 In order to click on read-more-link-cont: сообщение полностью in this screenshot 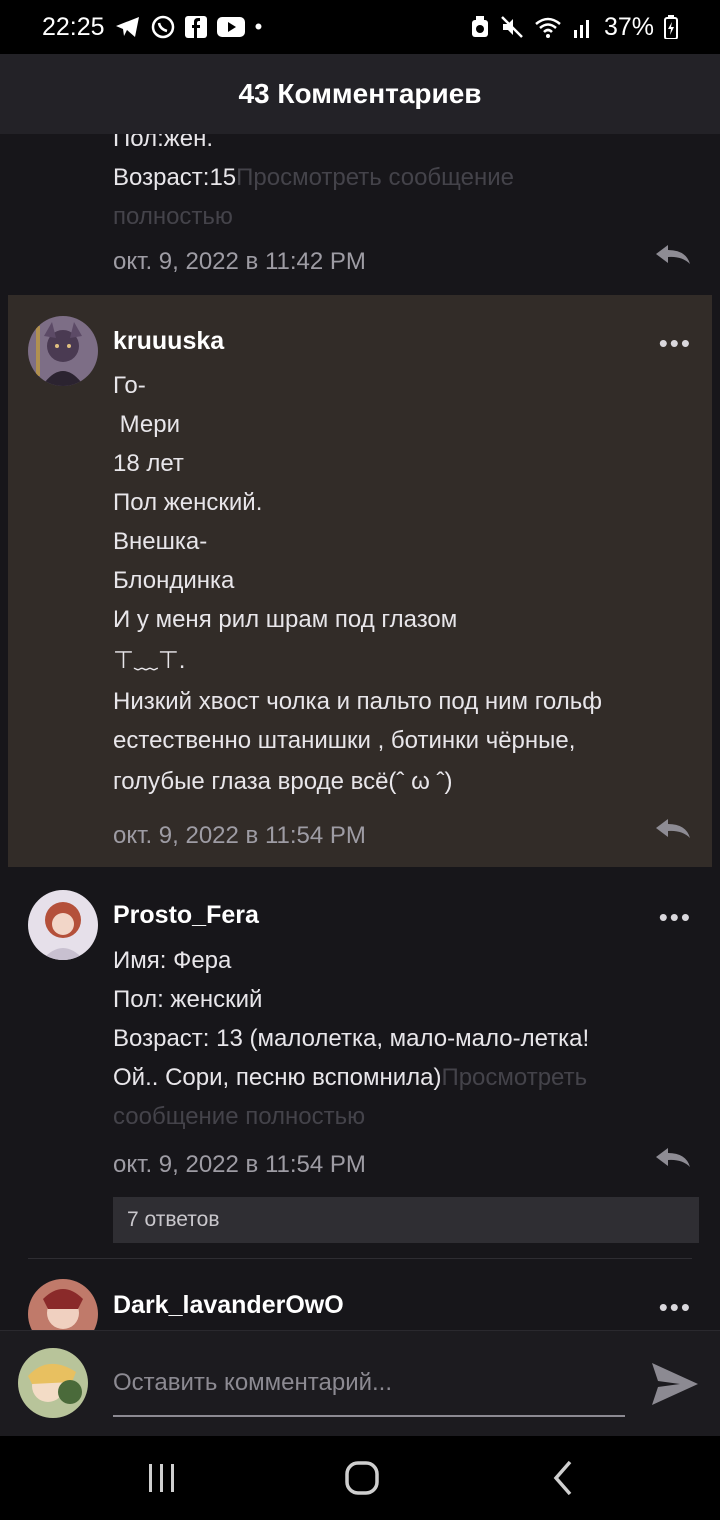, I will do `click(393, 1116)`.